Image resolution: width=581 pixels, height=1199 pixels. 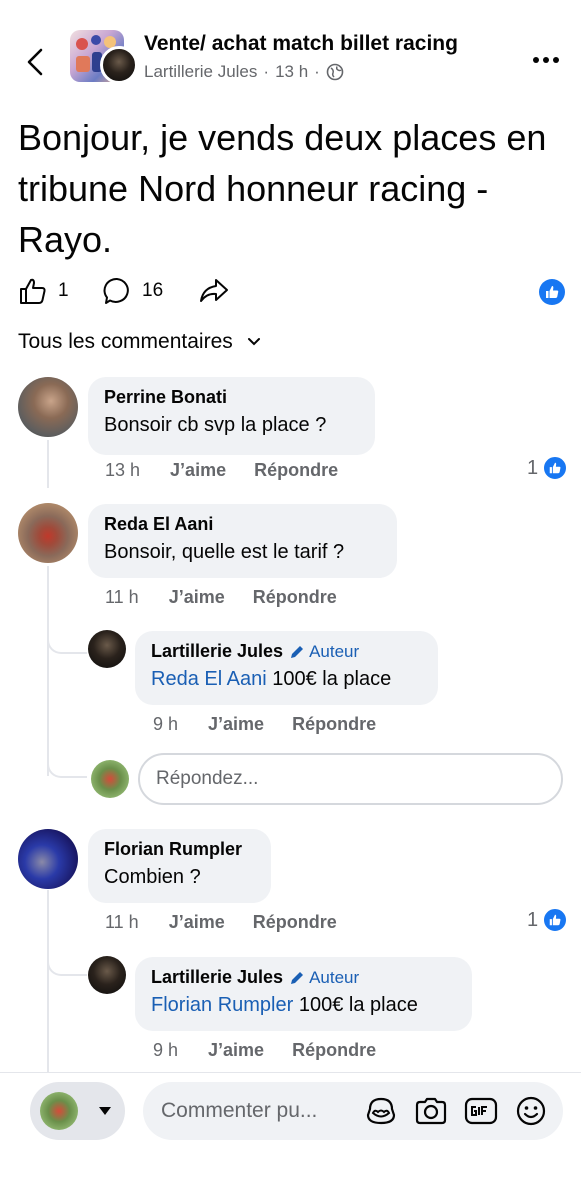 What do you see at coordinates (215, 425) in the screenshot?
I see `comment-text: Bonsoir cb svp la place ?` at bounding box center [215, 425].